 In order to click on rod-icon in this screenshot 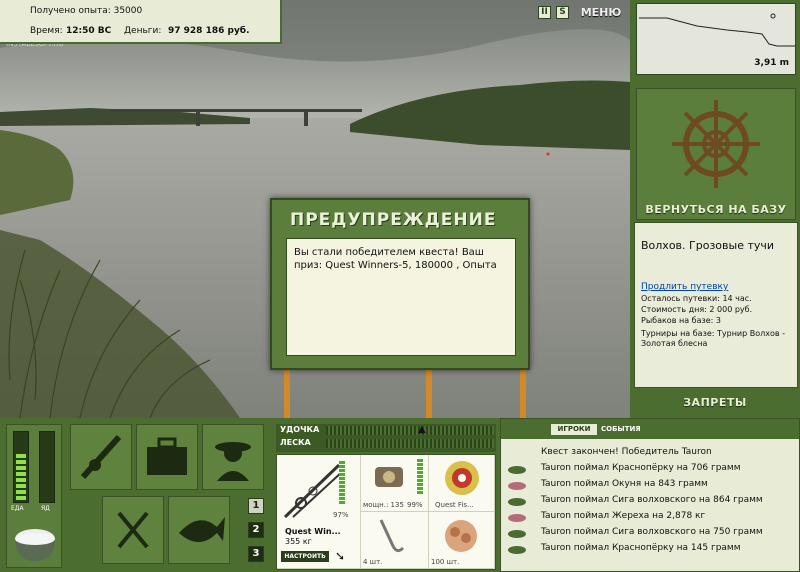, I will do `click(101, 457)`.